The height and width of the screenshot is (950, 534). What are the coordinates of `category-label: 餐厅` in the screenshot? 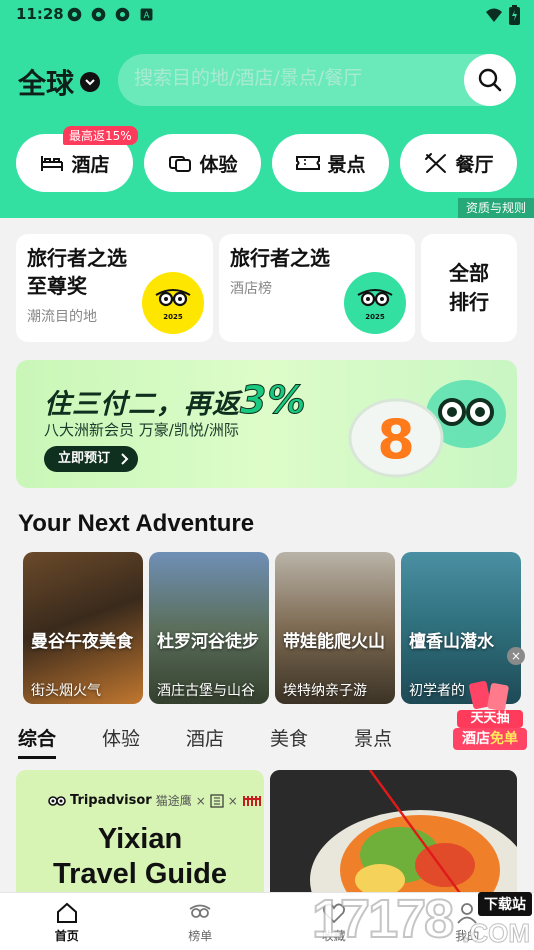 It's located at (474, 164).